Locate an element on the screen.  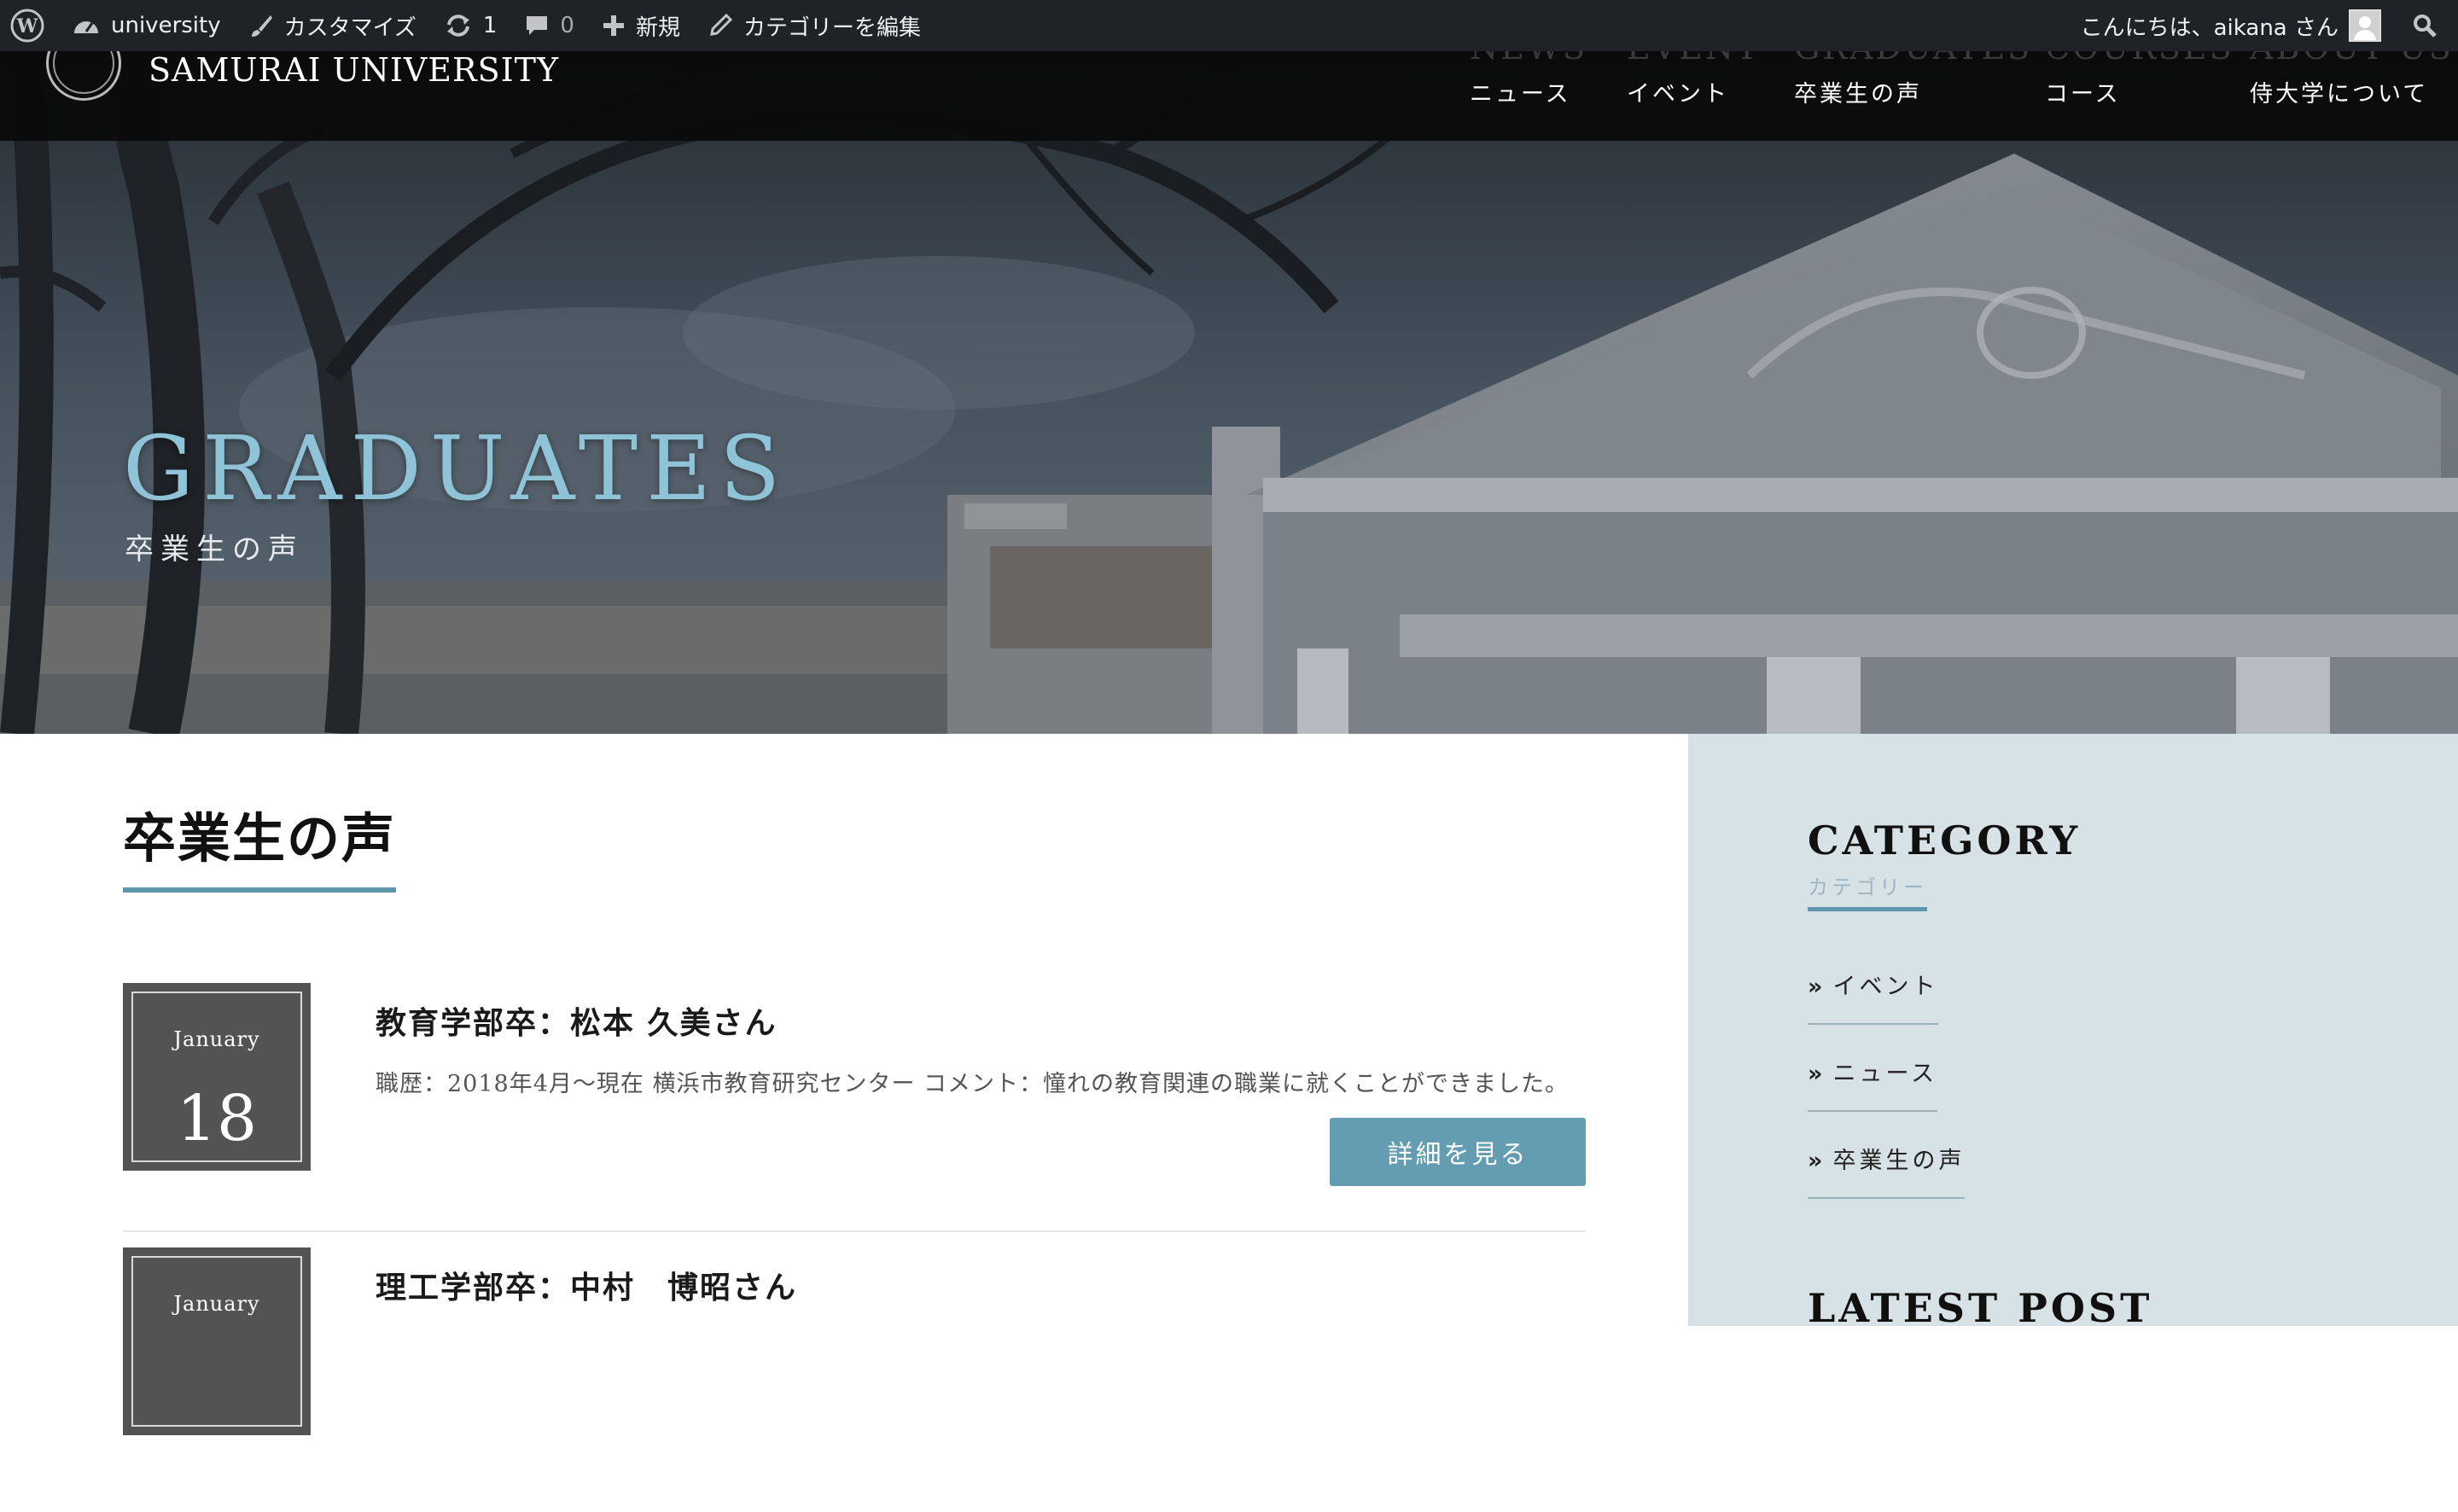
edit-category-label: カテゴリーを編集 is located at coordinates (832, 28).